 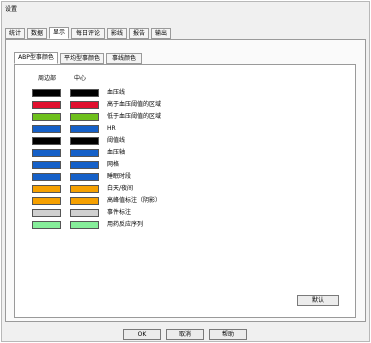 I want to click on column-peripheral-header: 周边部, so click(x=47, y=78).